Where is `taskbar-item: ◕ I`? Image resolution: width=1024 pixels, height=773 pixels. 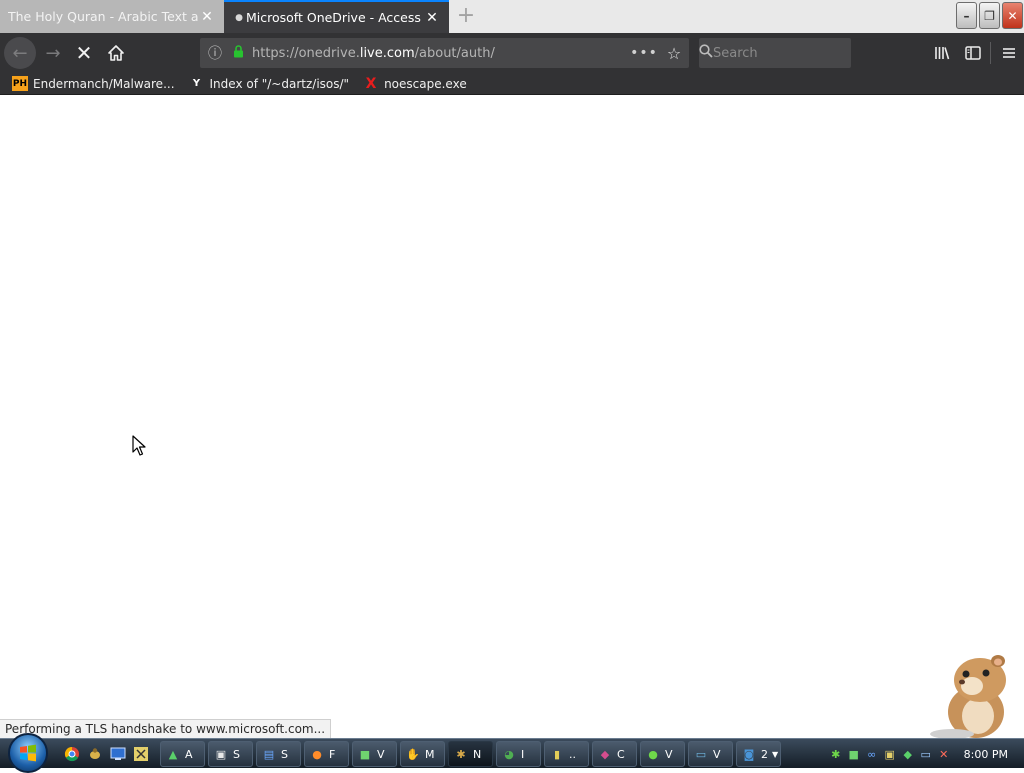 taskbar-item: ◕ I is located at coordinates (518, 754).